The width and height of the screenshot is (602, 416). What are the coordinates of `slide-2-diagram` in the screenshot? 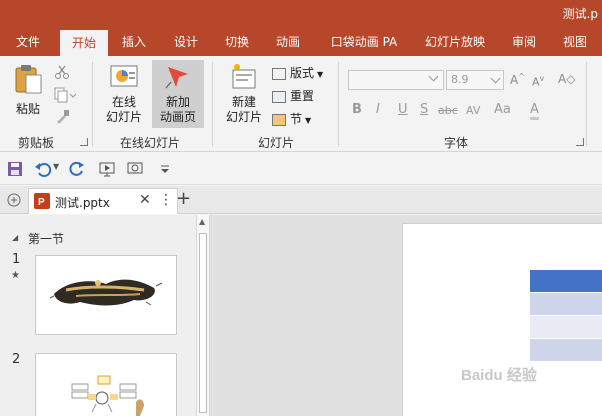 It's located at (107, 395).